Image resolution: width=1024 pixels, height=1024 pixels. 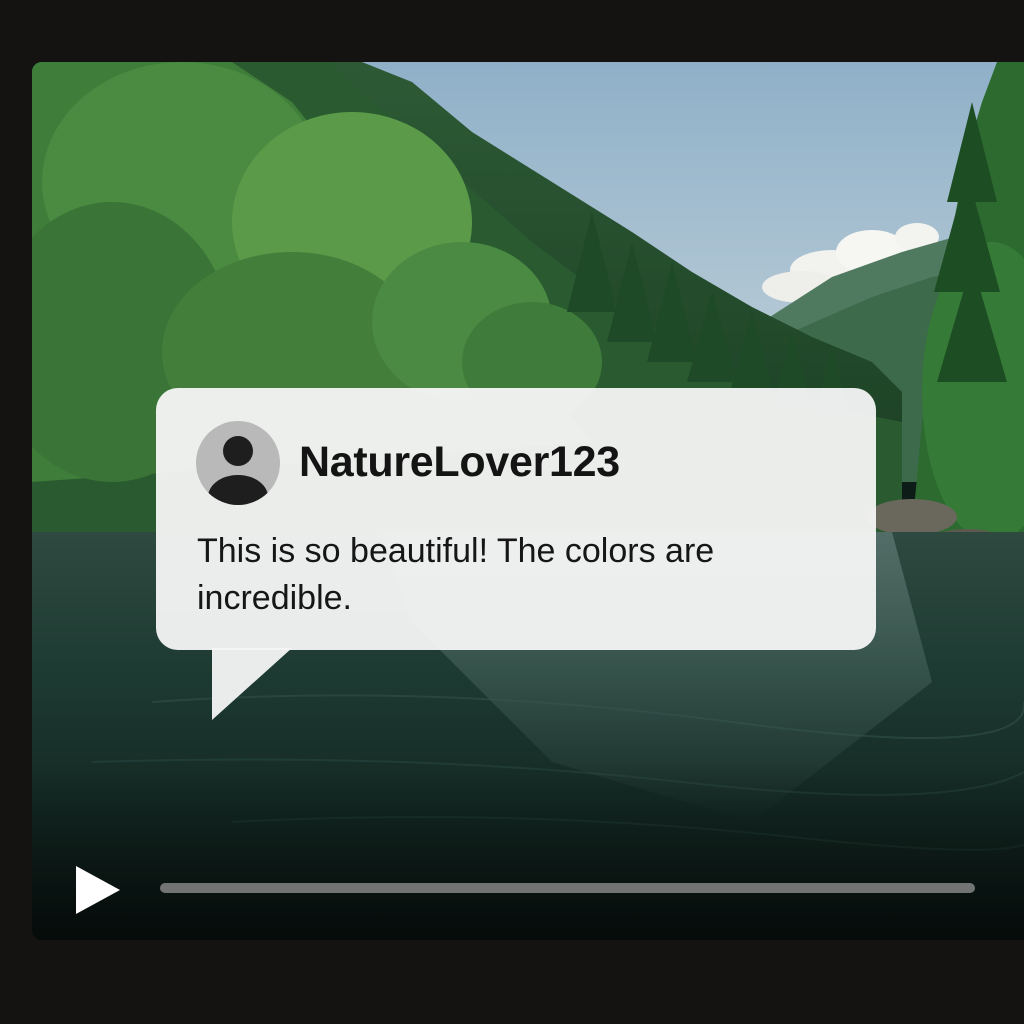 I want to click on avatar-body, so click(x=238, y=490).